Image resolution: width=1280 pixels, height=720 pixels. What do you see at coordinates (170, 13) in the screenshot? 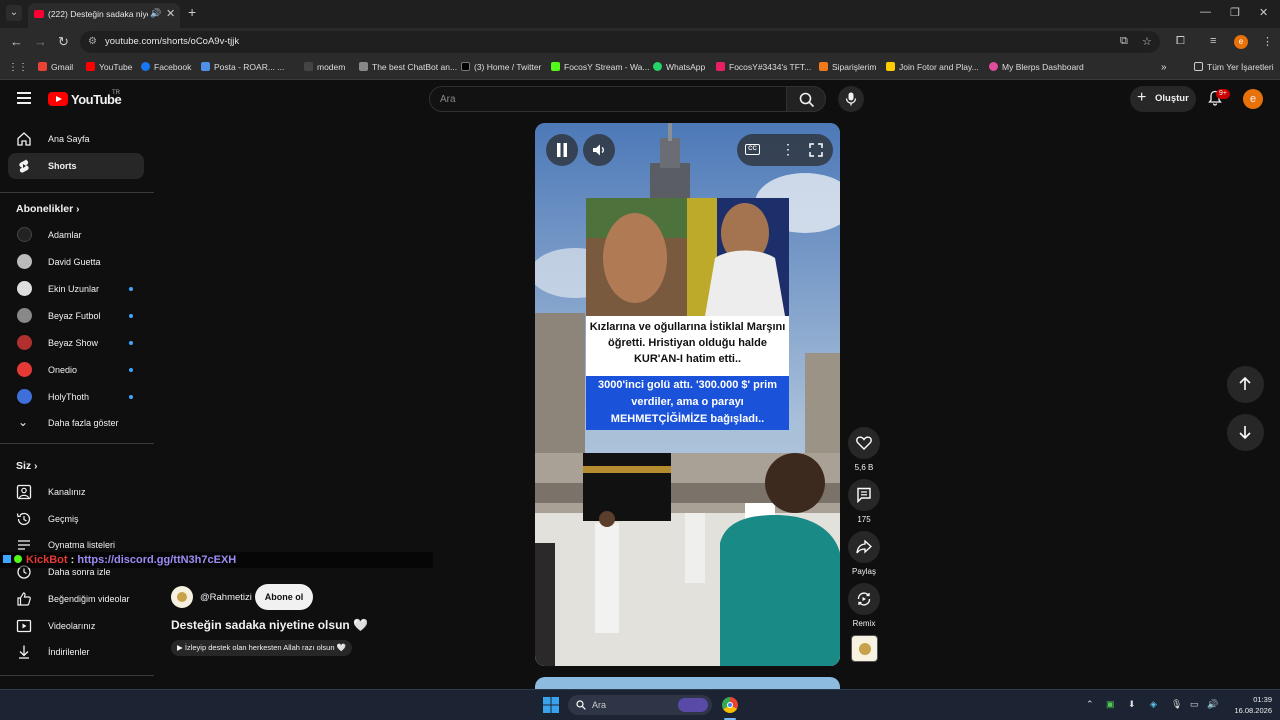
I see `tab-close-icon: ✕` at bounding box center [170, 13].